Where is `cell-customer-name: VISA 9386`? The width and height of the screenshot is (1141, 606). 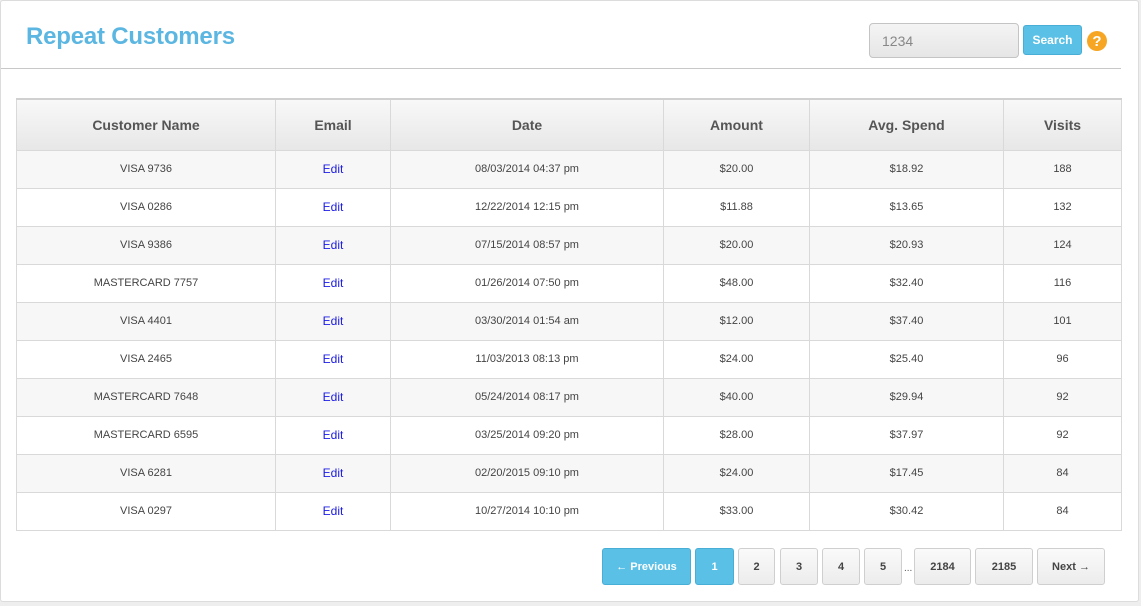 cell-customer-name: VISA 9386 is located at coordinates (146, 245).